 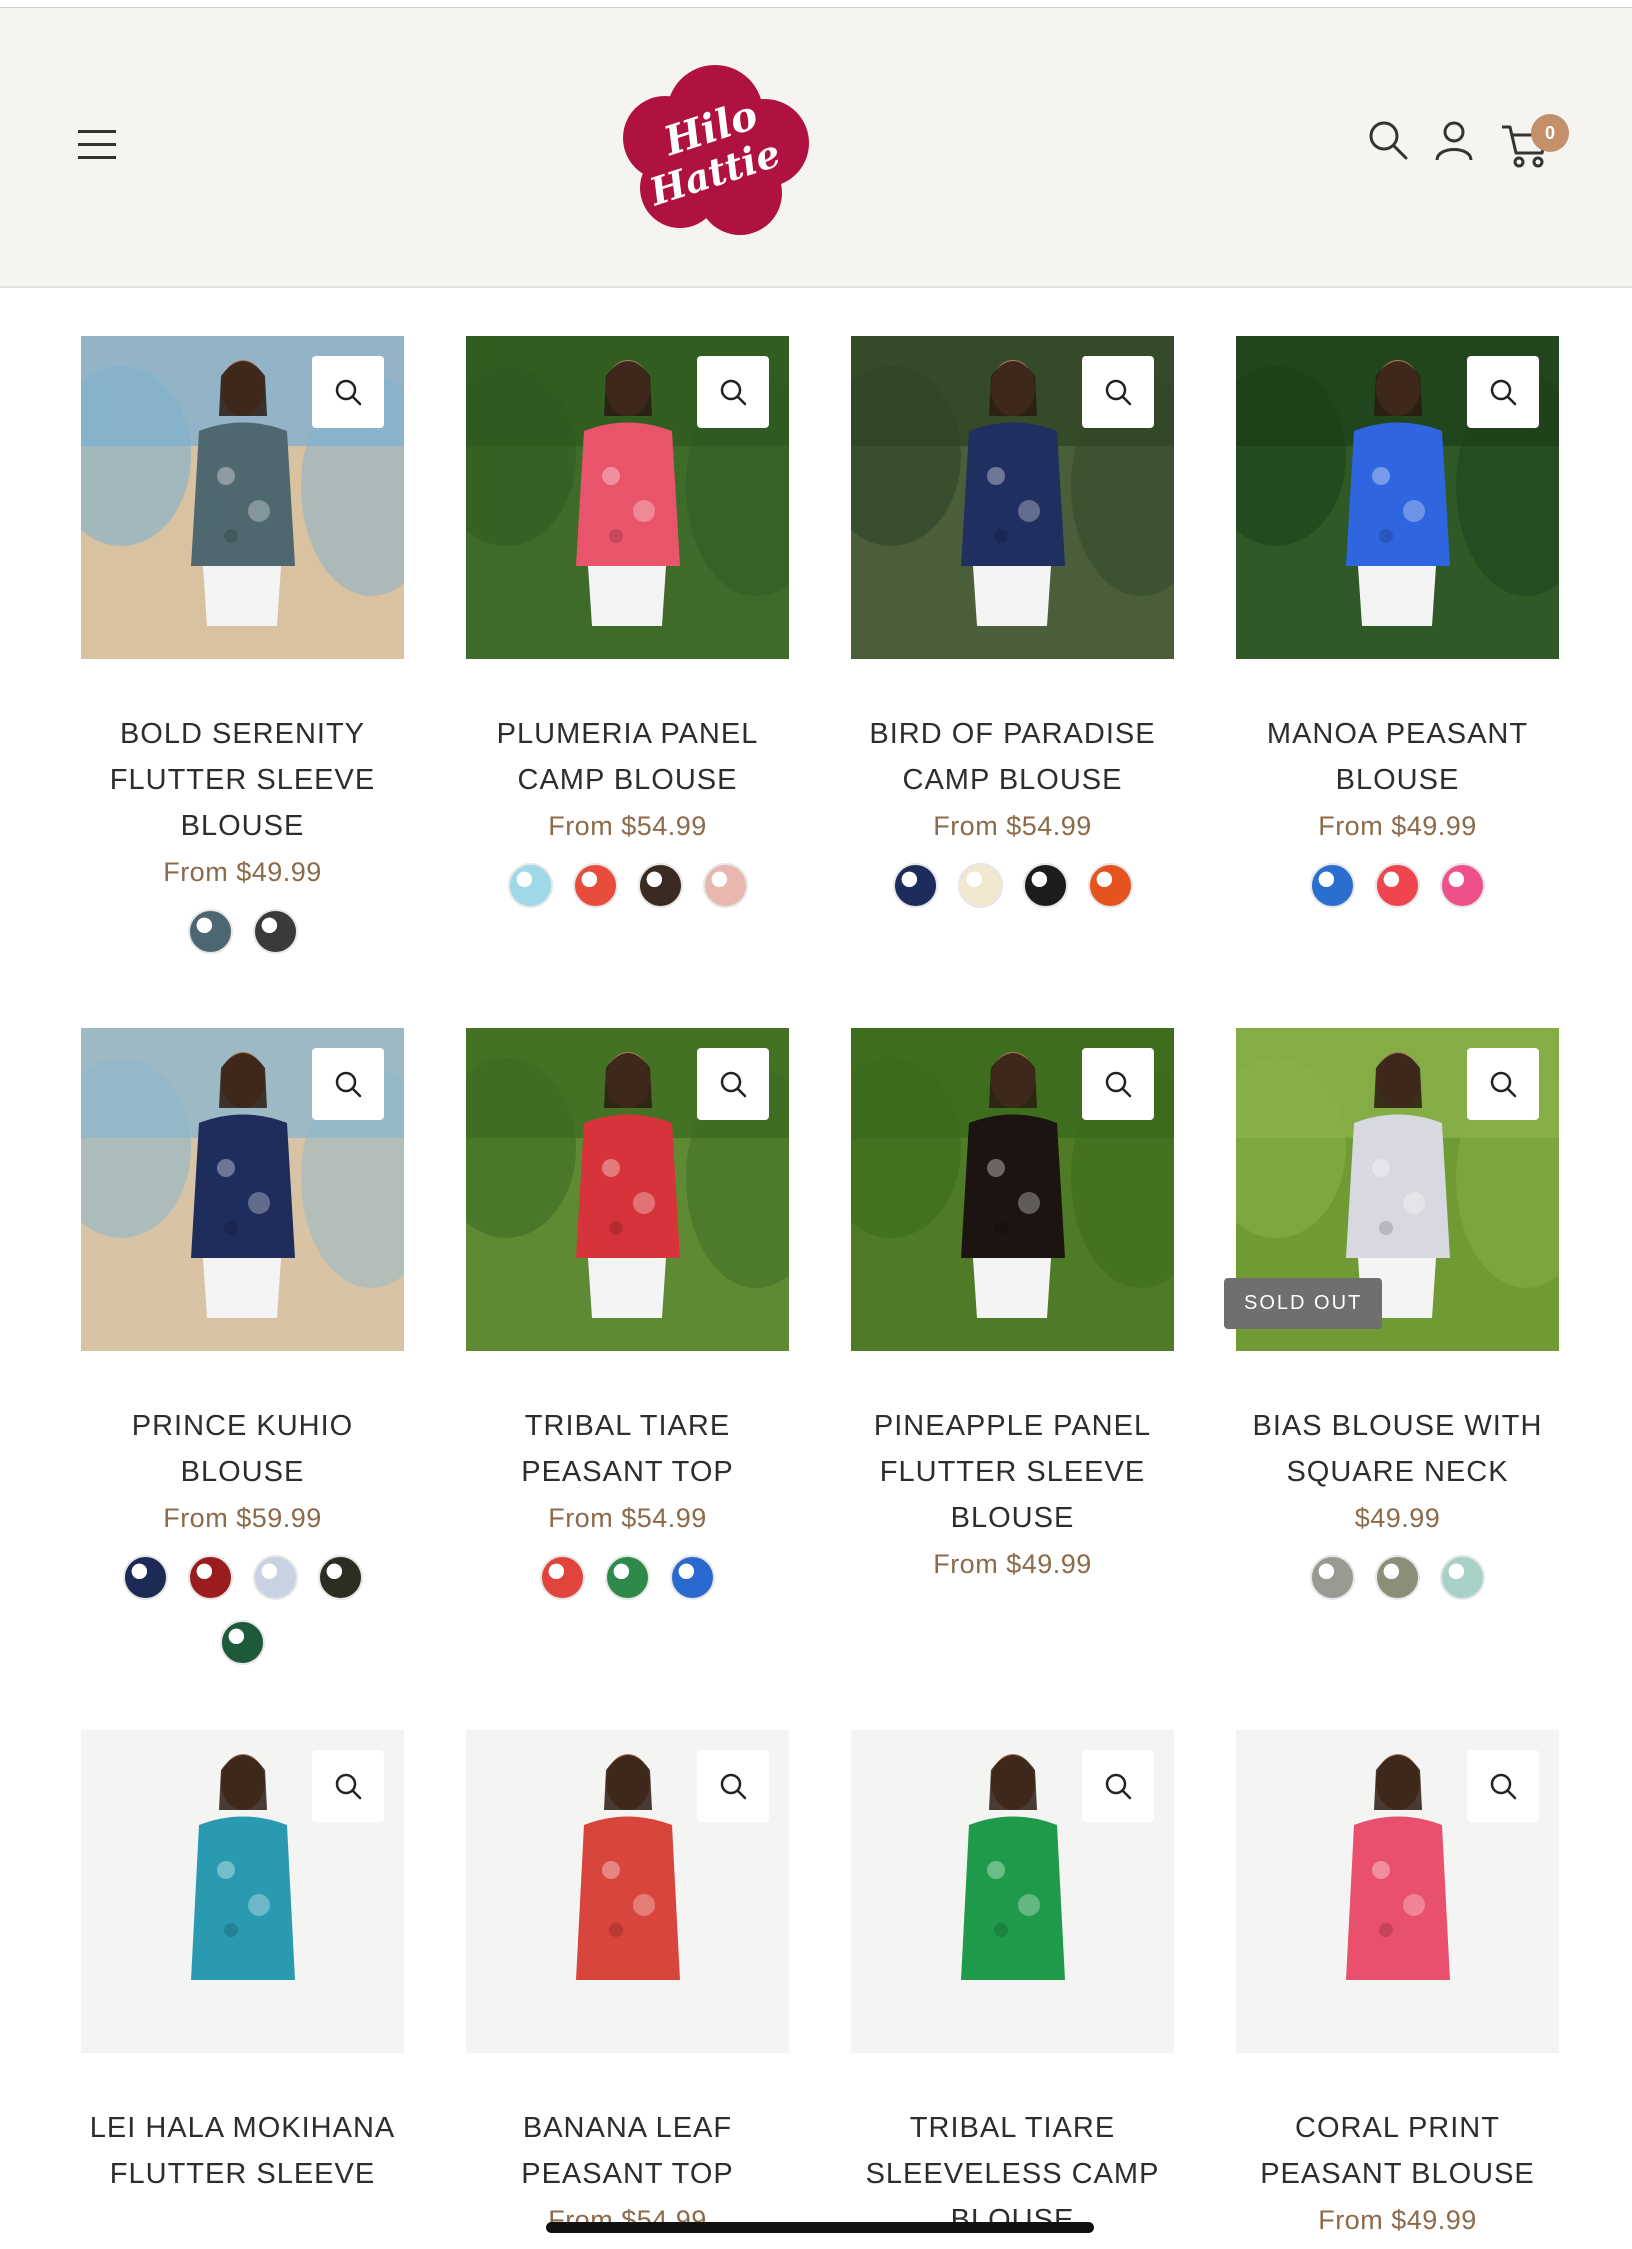 I want to click on product-title: LEI HALA MOKIHANA FLUTTER SLEEVE, so click(x=242, y=2151).